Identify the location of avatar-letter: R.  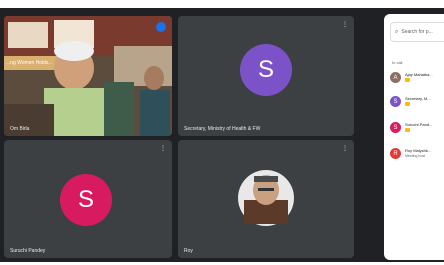
(395, 153).